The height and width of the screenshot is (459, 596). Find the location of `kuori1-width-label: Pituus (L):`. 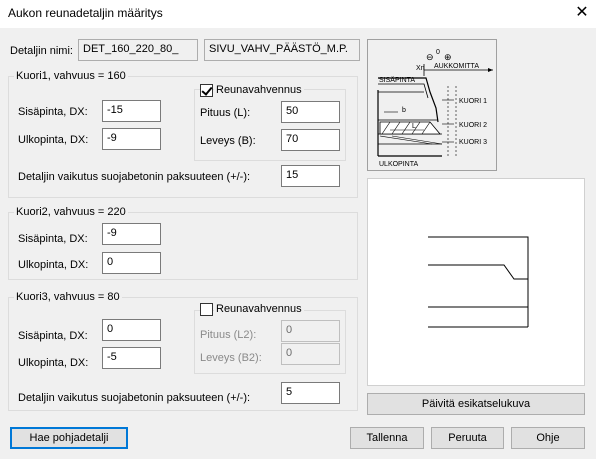

kuori1-width-label: Pituus (L): is located at coordinates (225, 113).